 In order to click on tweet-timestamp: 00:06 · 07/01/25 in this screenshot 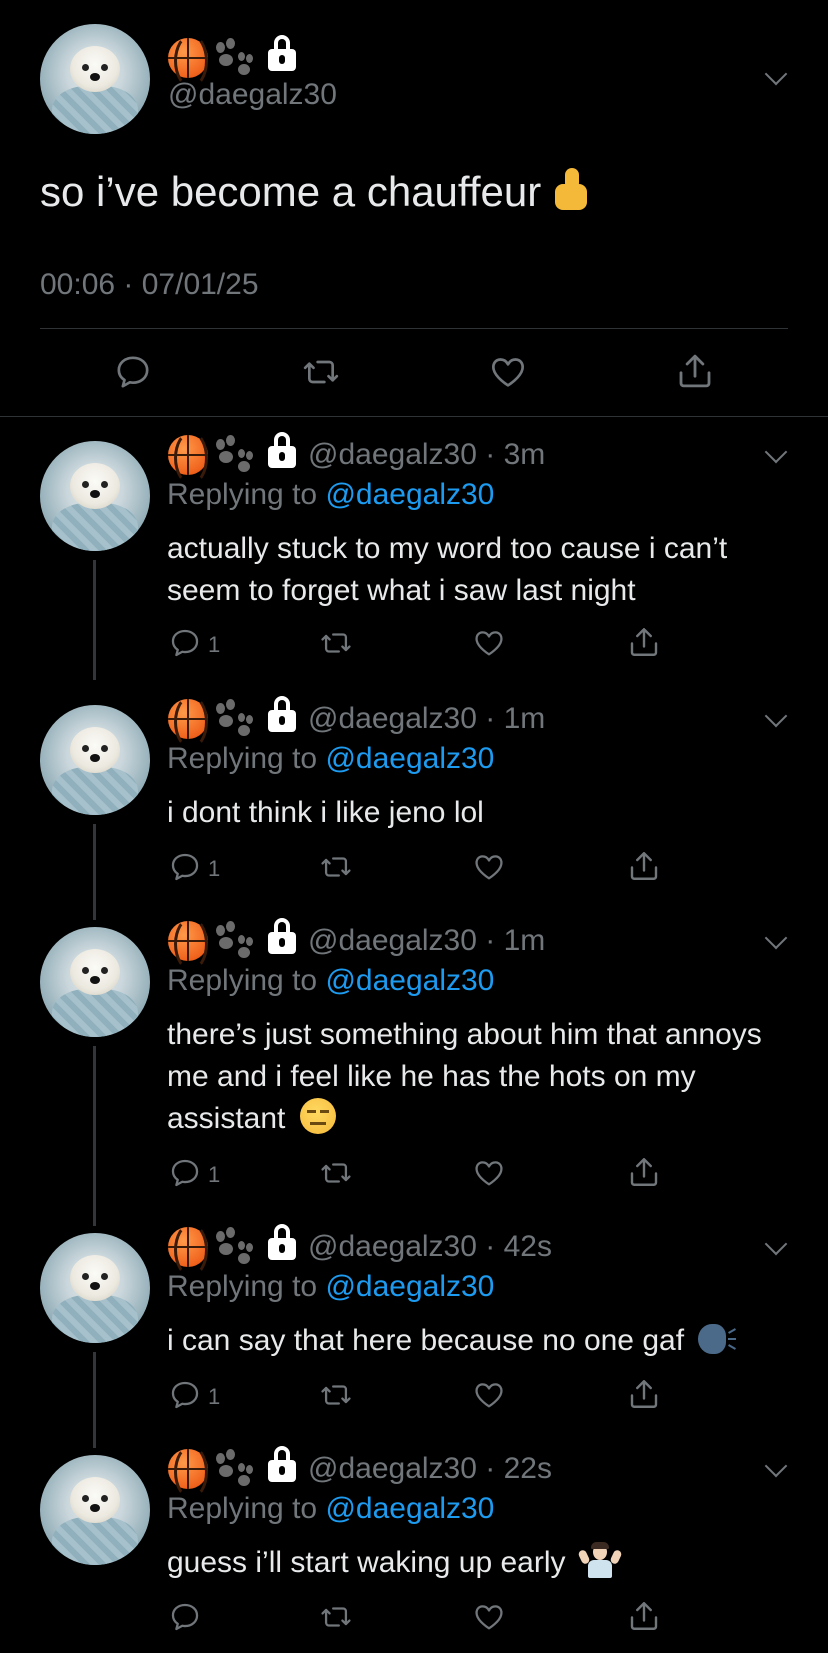, I will do `click(149, 285)`.